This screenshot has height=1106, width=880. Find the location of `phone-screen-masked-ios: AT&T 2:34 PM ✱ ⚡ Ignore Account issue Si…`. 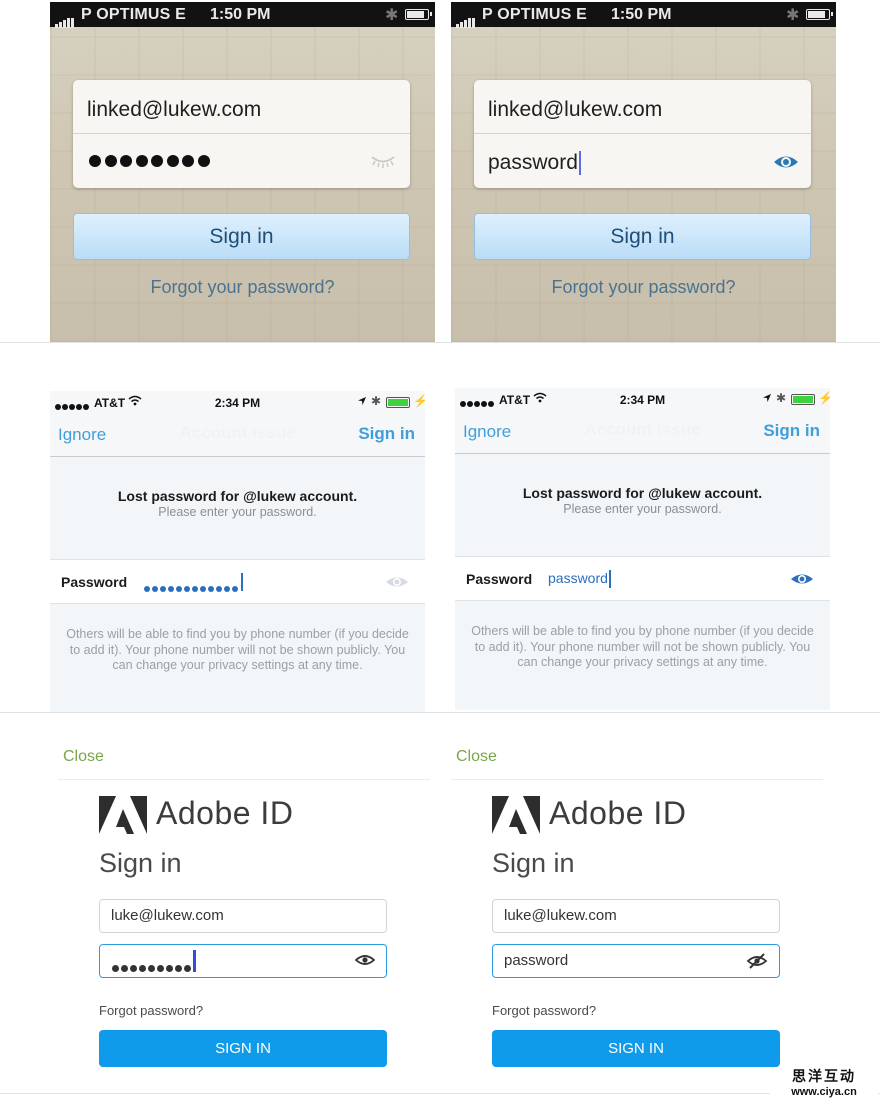

phone-screen-masked-ios: AT&T 2:34 PM ✱ ⚡ Ignore Account issue Si… is located at coordinates (237, 552).